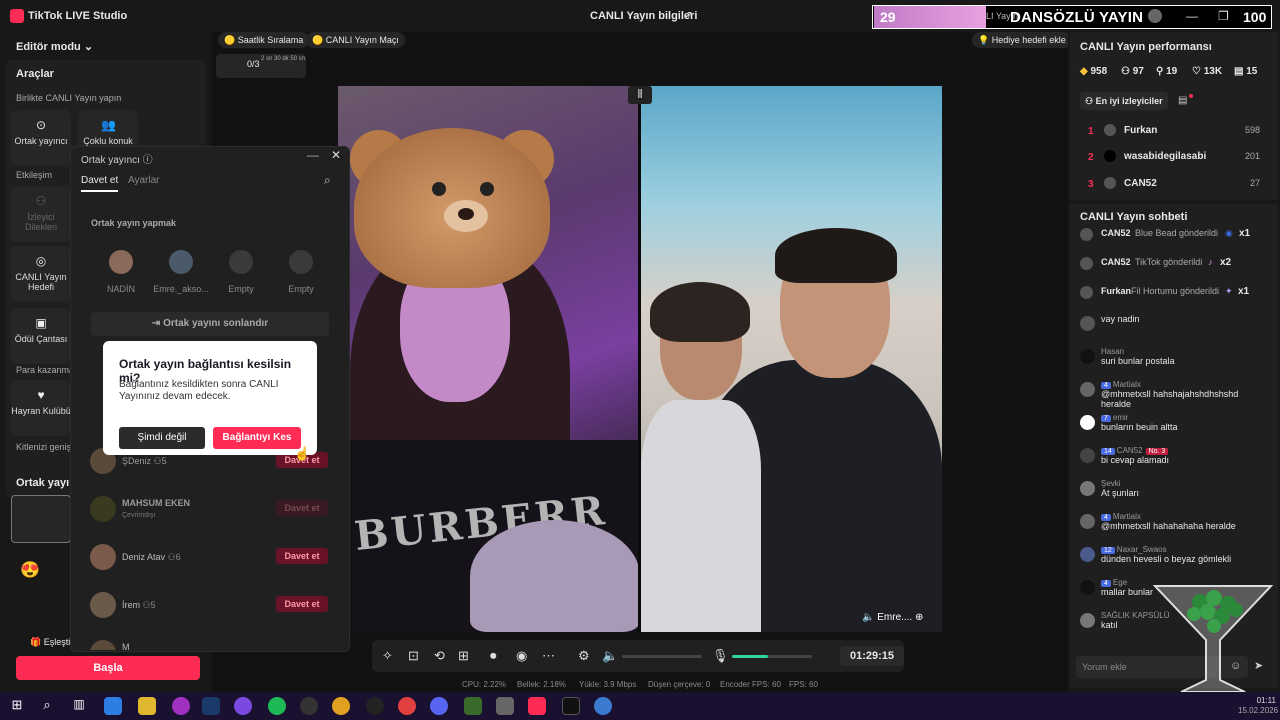 This screenshot has width=1280, height=720. I want to click on together-label: Birlikte CANLI Yayın yapın, so click(69, 98).